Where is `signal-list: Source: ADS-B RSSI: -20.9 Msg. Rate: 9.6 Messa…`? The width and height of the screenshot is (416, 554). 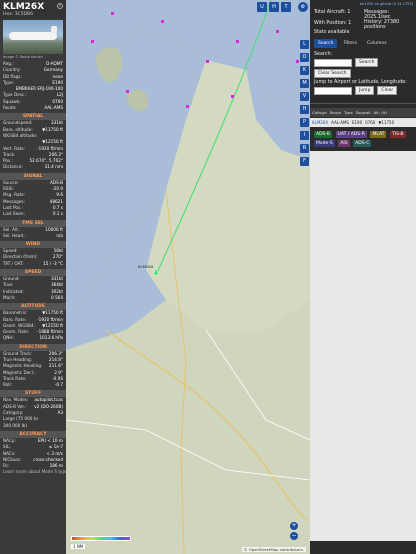 signal-list: Source: ADS-B RSSI: -20.9 Msg. Rate: 9.6 Messa… is located at coordinates (33, 199).